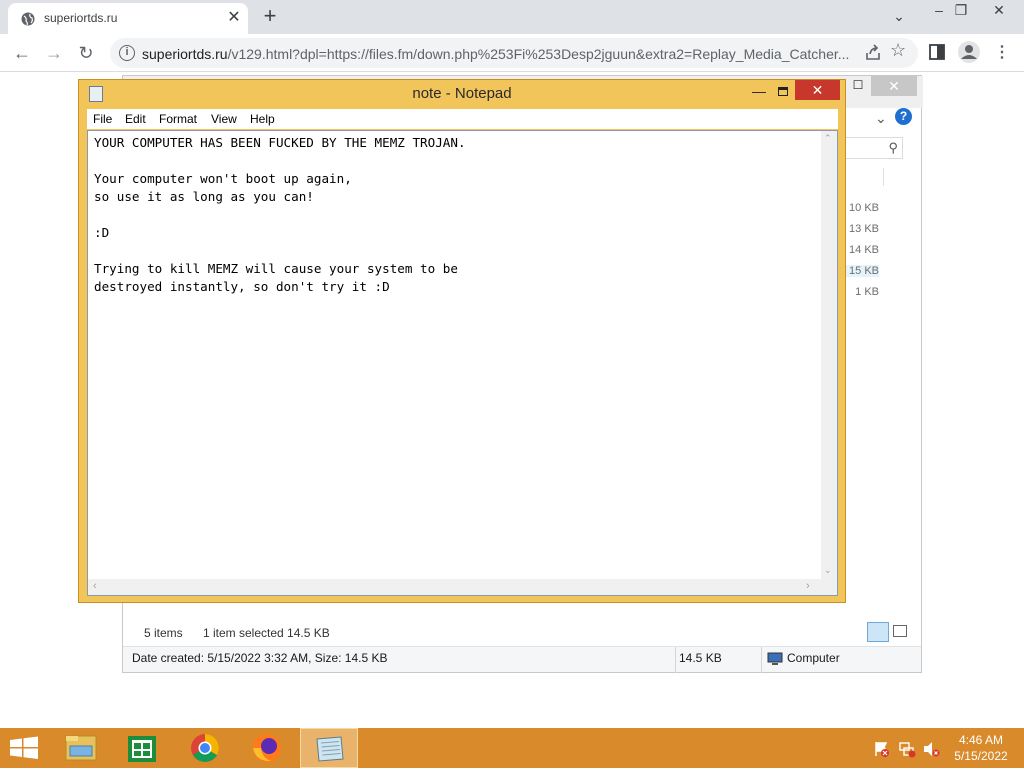 The width and height of the screenshot is (1024, 771). I want to click on notepad-titlebar: note - Notepad — ✕, so click(462, 94).